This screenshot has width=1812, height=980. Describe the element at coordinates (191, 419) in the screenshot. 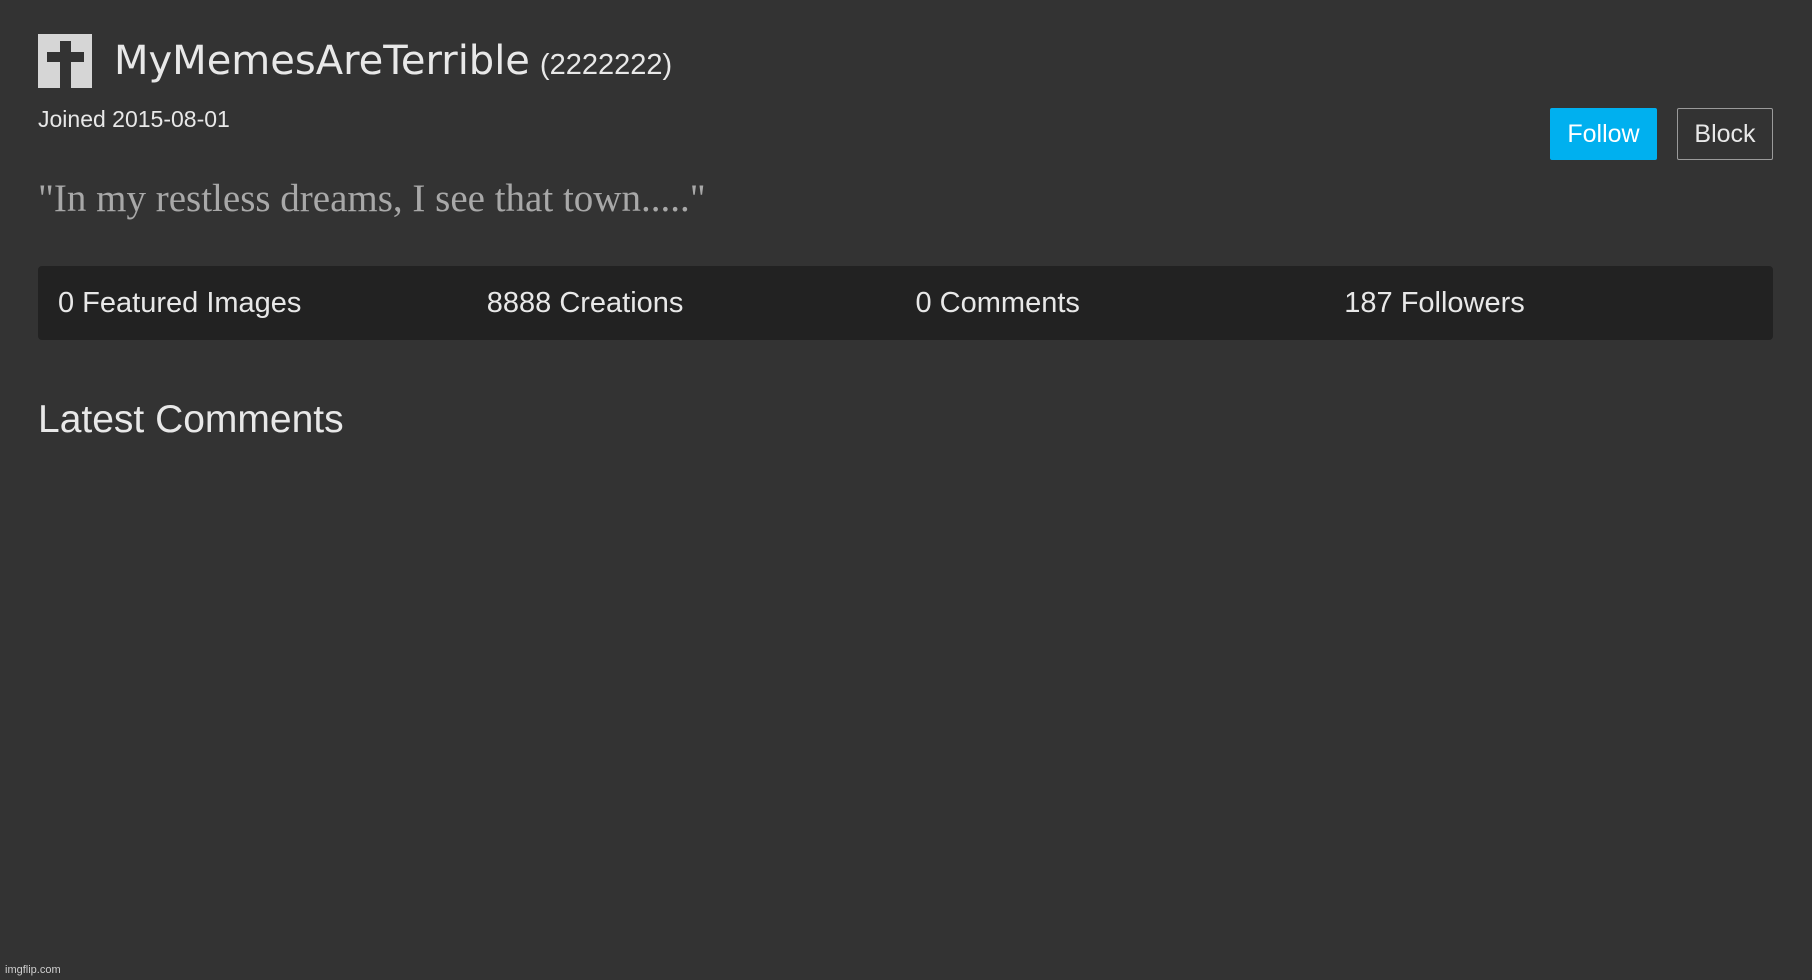

I see `latest-comments-title: Latest Comments` at that location.